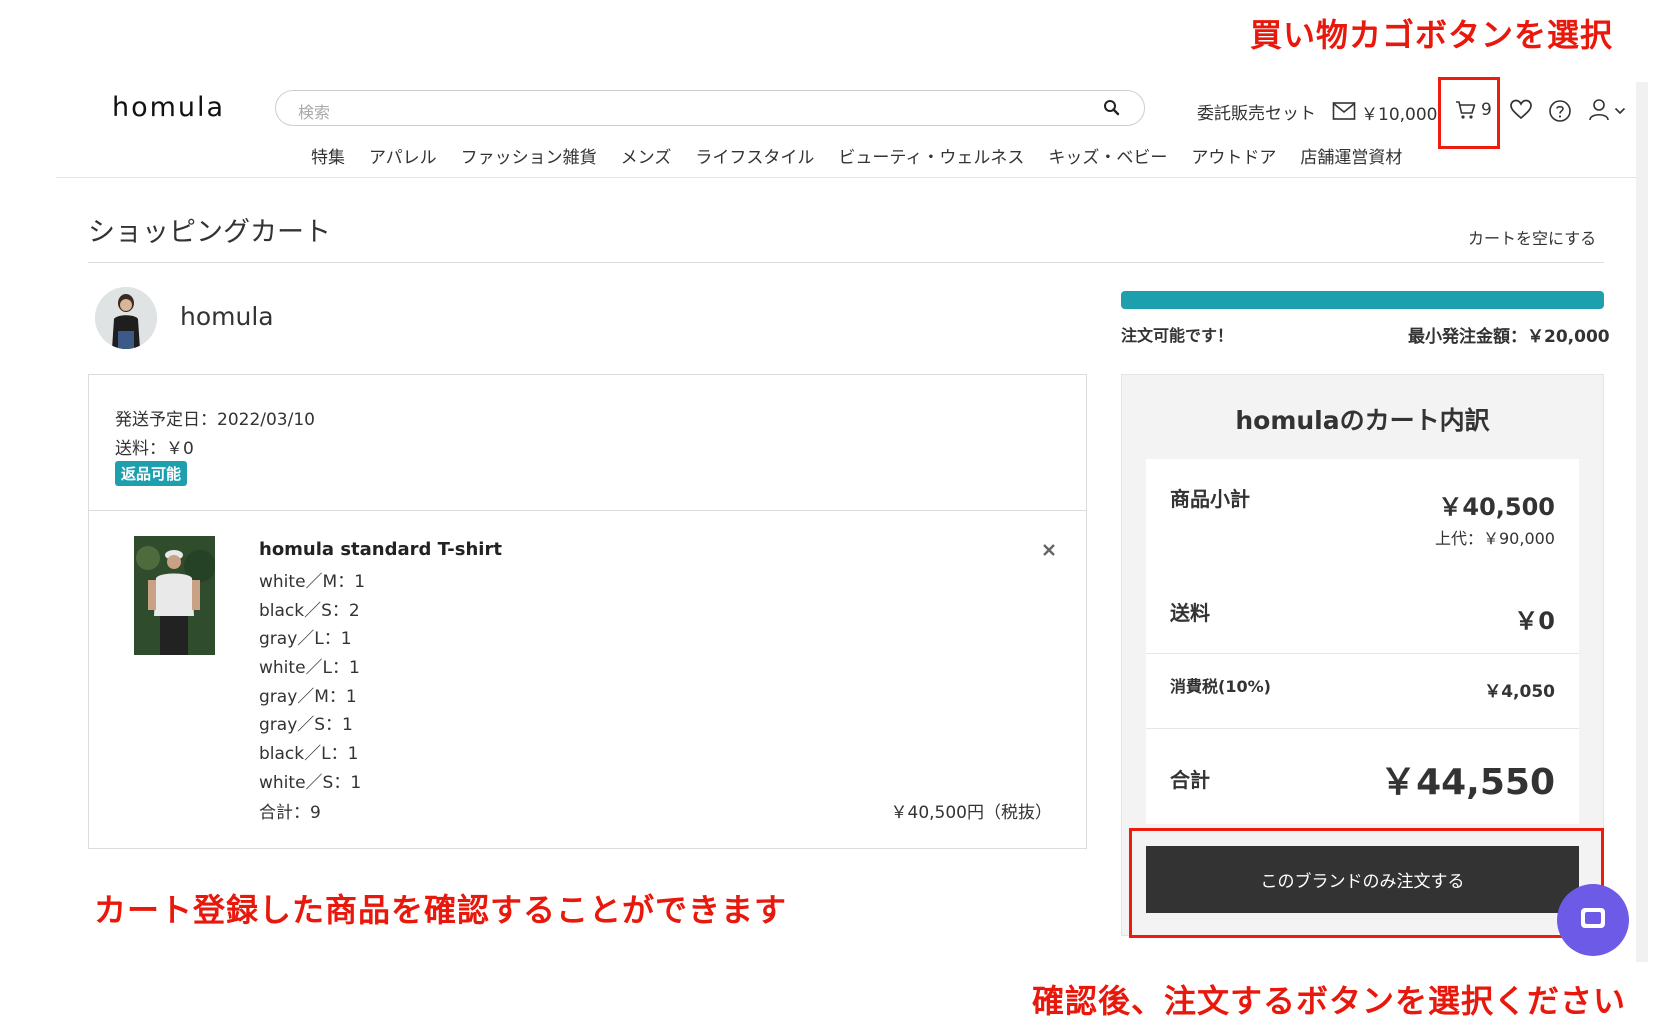 The height and width of the screenshot is (1034, 1674). Describe the element at coordinates (227, 316) in the screenshot. I see `brand-name: homula` at that location.